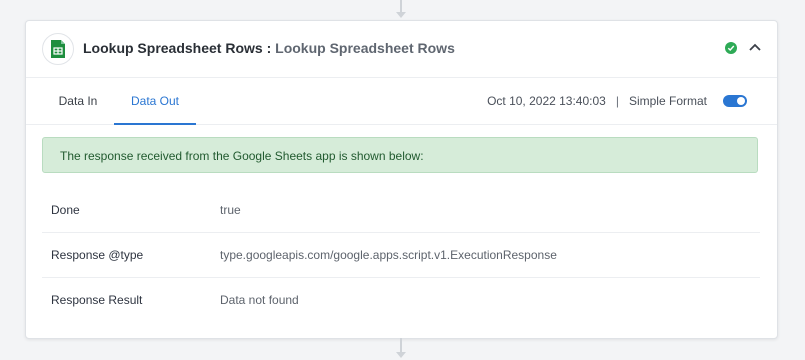 The width and height of the screenshot is (805, 360). Describe the element at coordinates (735, 101) in the screenshot. I see `simple-format-toggle` at that location.